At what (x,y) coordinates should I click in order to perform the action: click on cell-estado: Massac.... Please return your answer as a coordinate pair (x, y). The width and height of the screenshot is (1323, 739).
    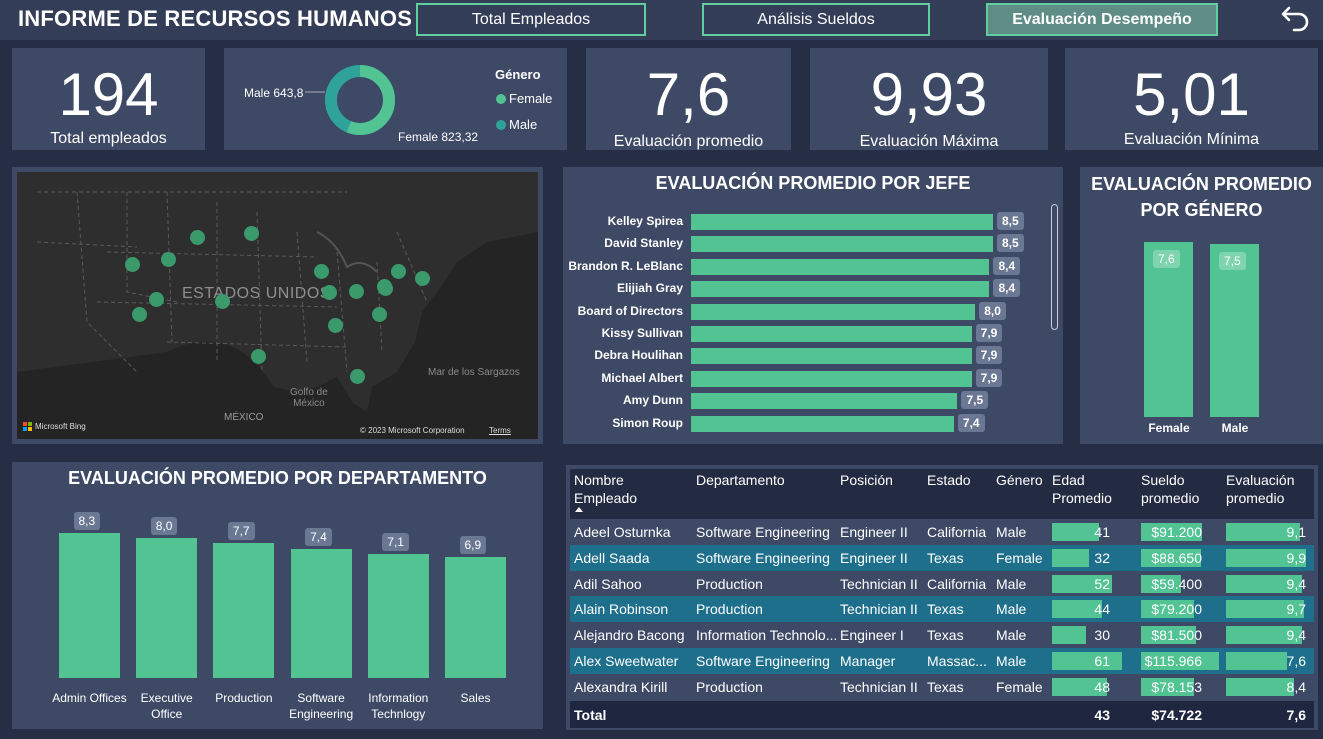
    Looking at the image, I should click on (957, 661).